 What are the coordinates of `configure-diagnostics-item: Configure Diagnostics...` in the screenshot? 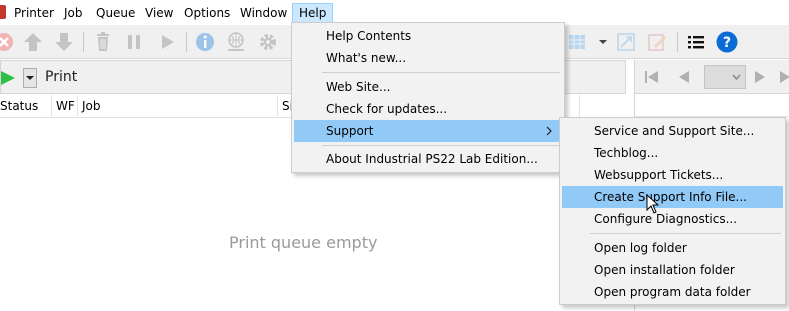 It's located at (672, 219).